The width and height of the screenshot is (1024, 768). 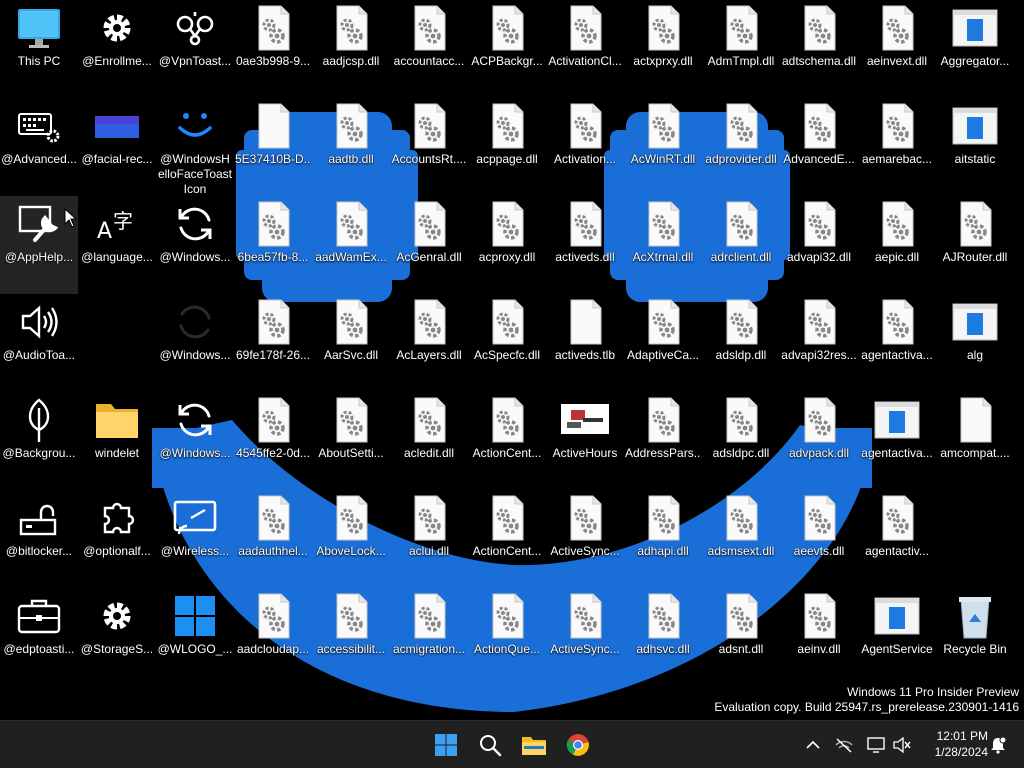 What do you see at coordinates (819, 539) in the screenshot?
I see `desktop-icon-aeevts-dll: aeevts.dll` at bounding box center [819, 539].